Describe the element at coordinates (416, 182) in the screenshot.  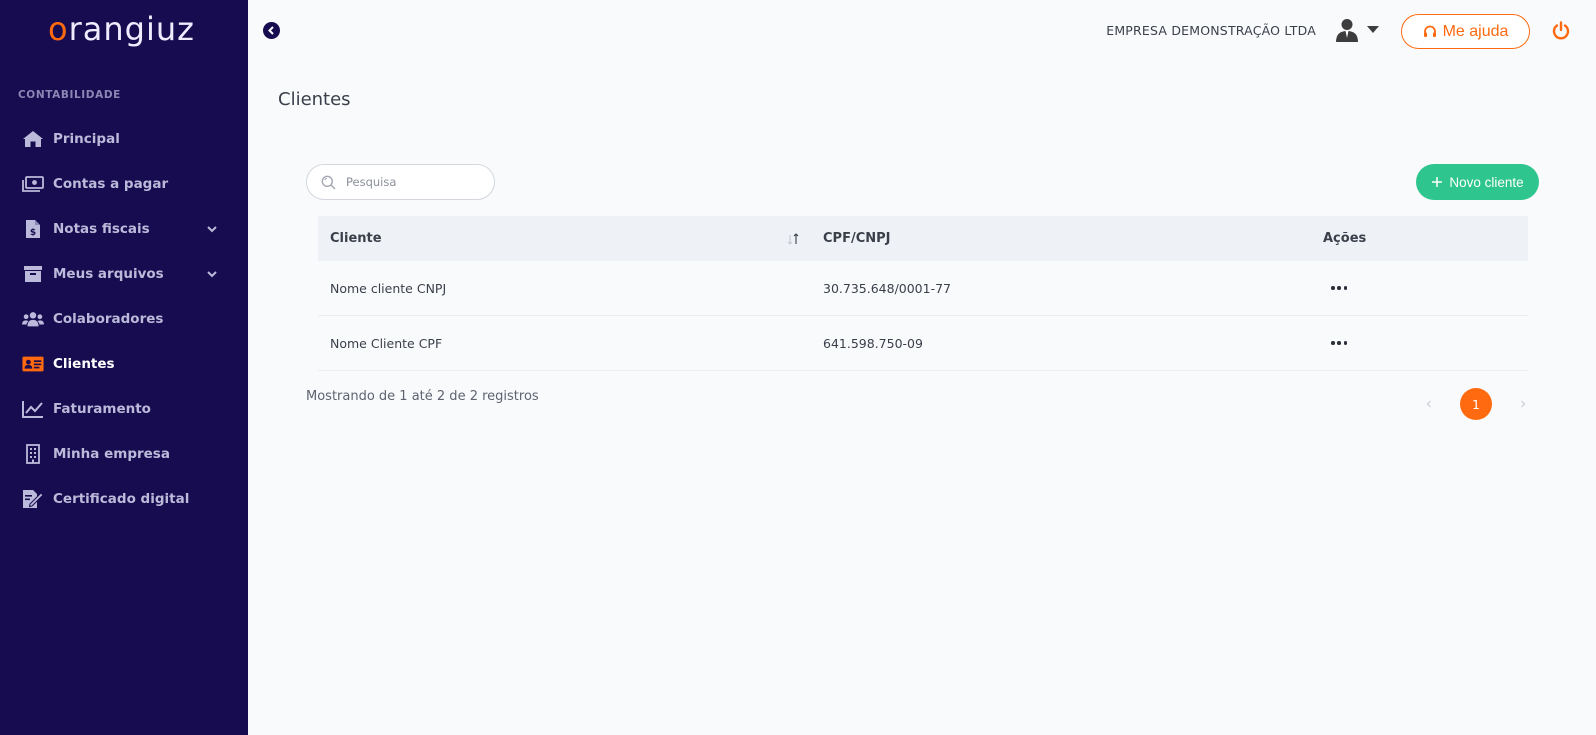
I see `search-input` at that location.